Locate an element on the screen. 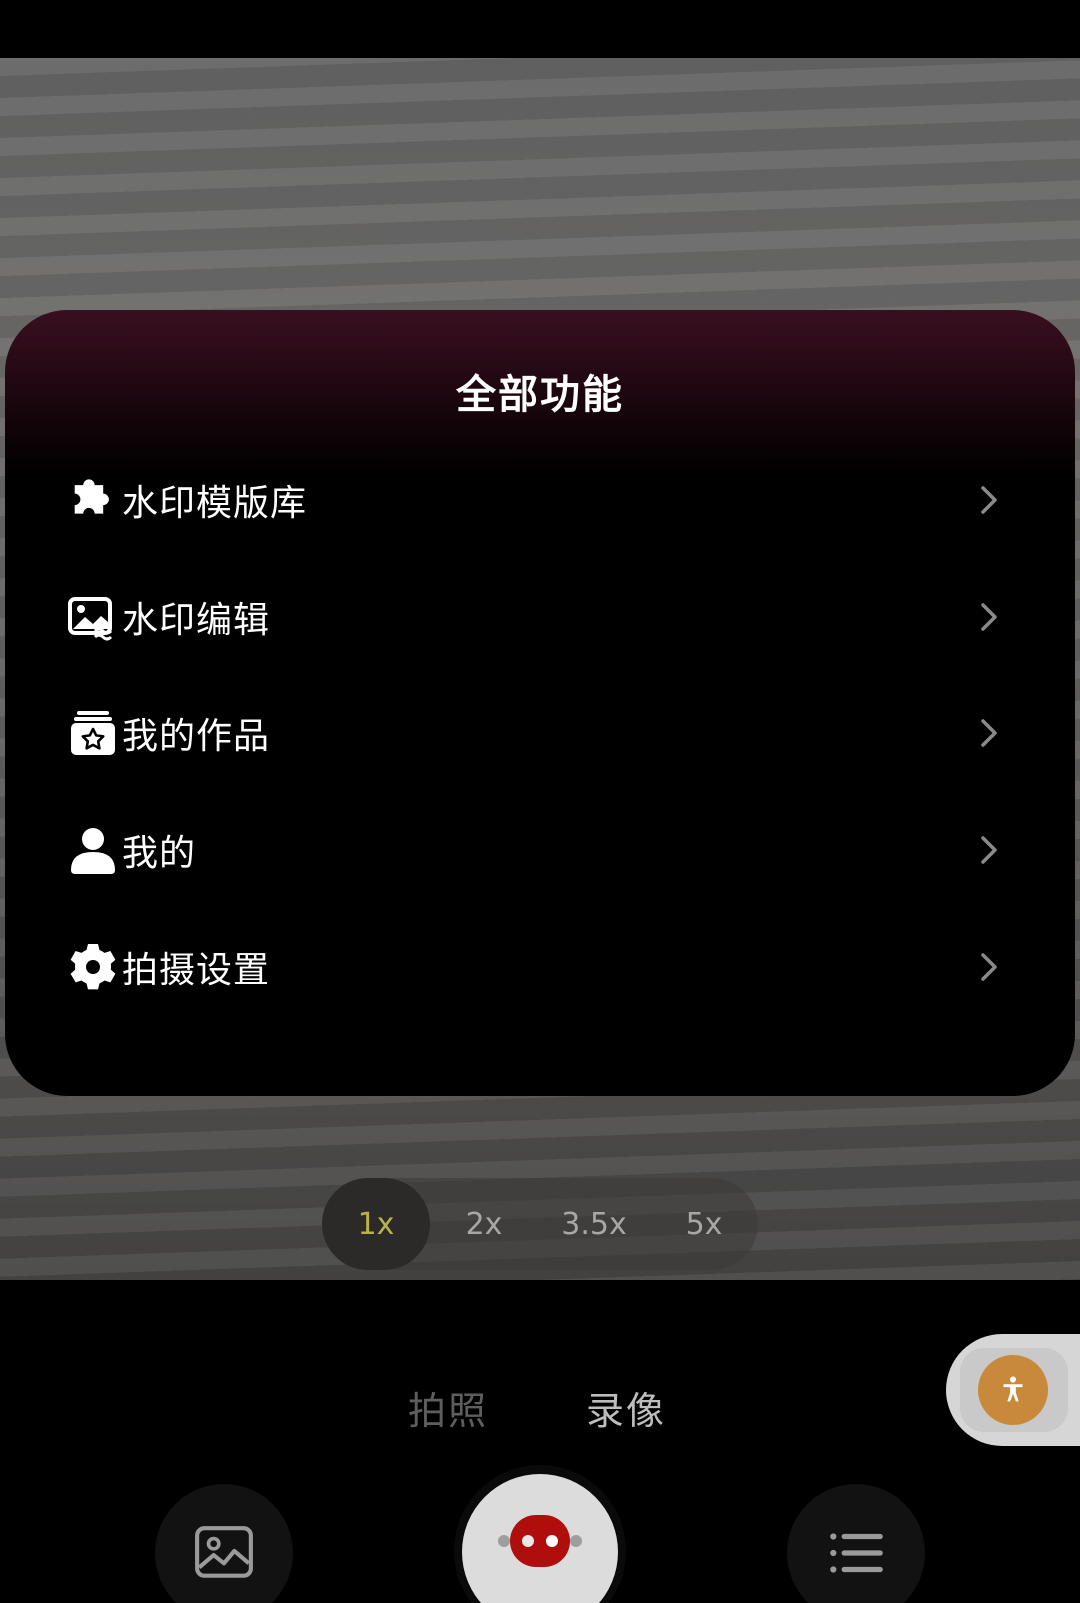  accessibility-icon is located at coordinates (1013, 1389).